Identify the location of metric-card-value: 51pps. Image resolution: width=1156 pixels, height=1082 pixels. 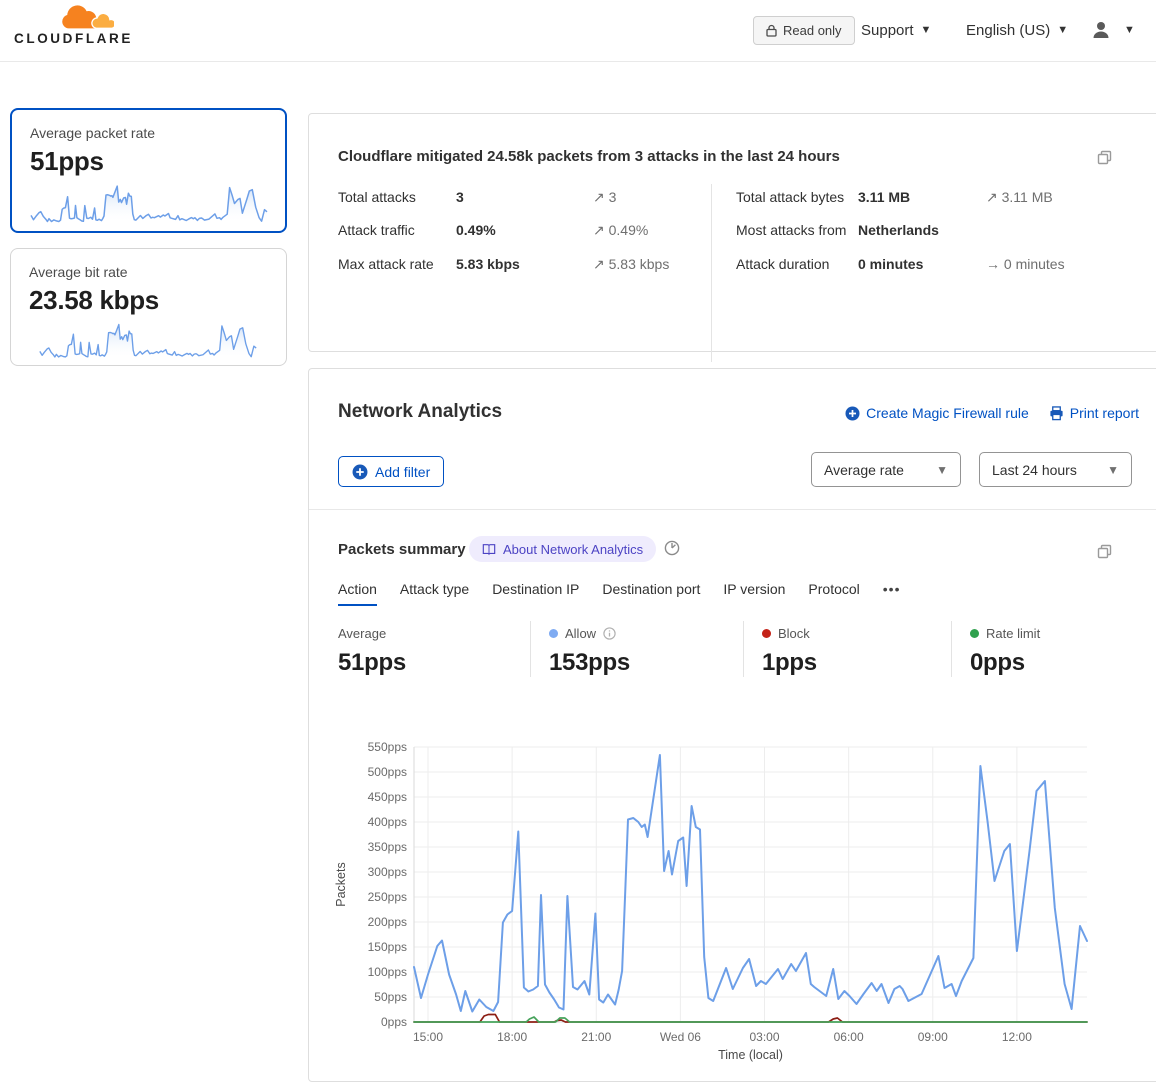
(67, 161).